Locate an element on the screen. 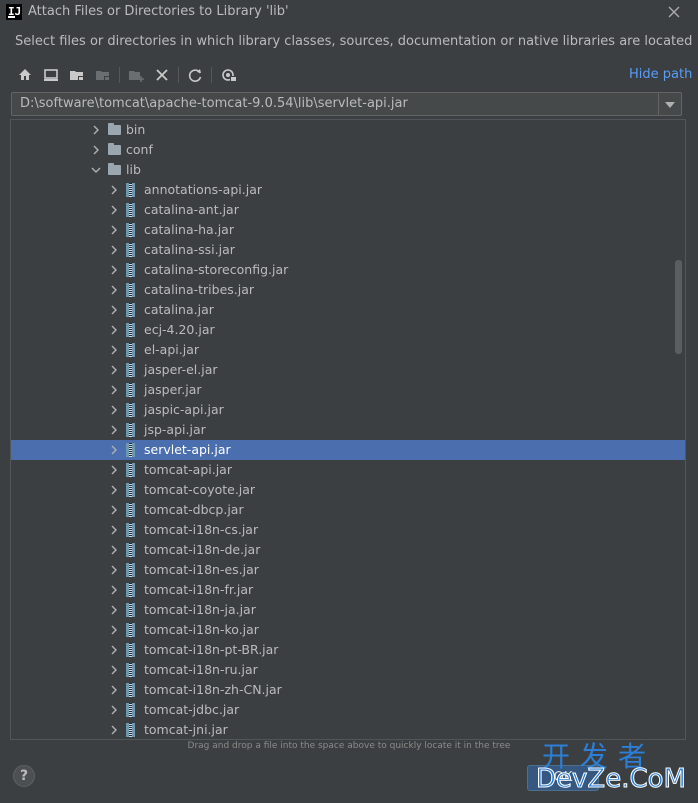  show-hidden-button is located at coordinates (229, 75).